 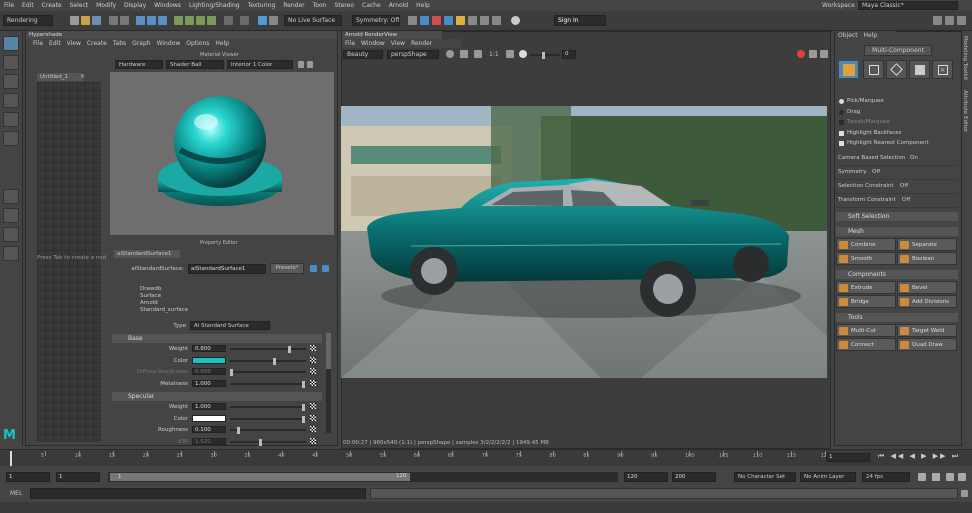 I want to click on panel-toggle-icon, so click(x=937, y=20).